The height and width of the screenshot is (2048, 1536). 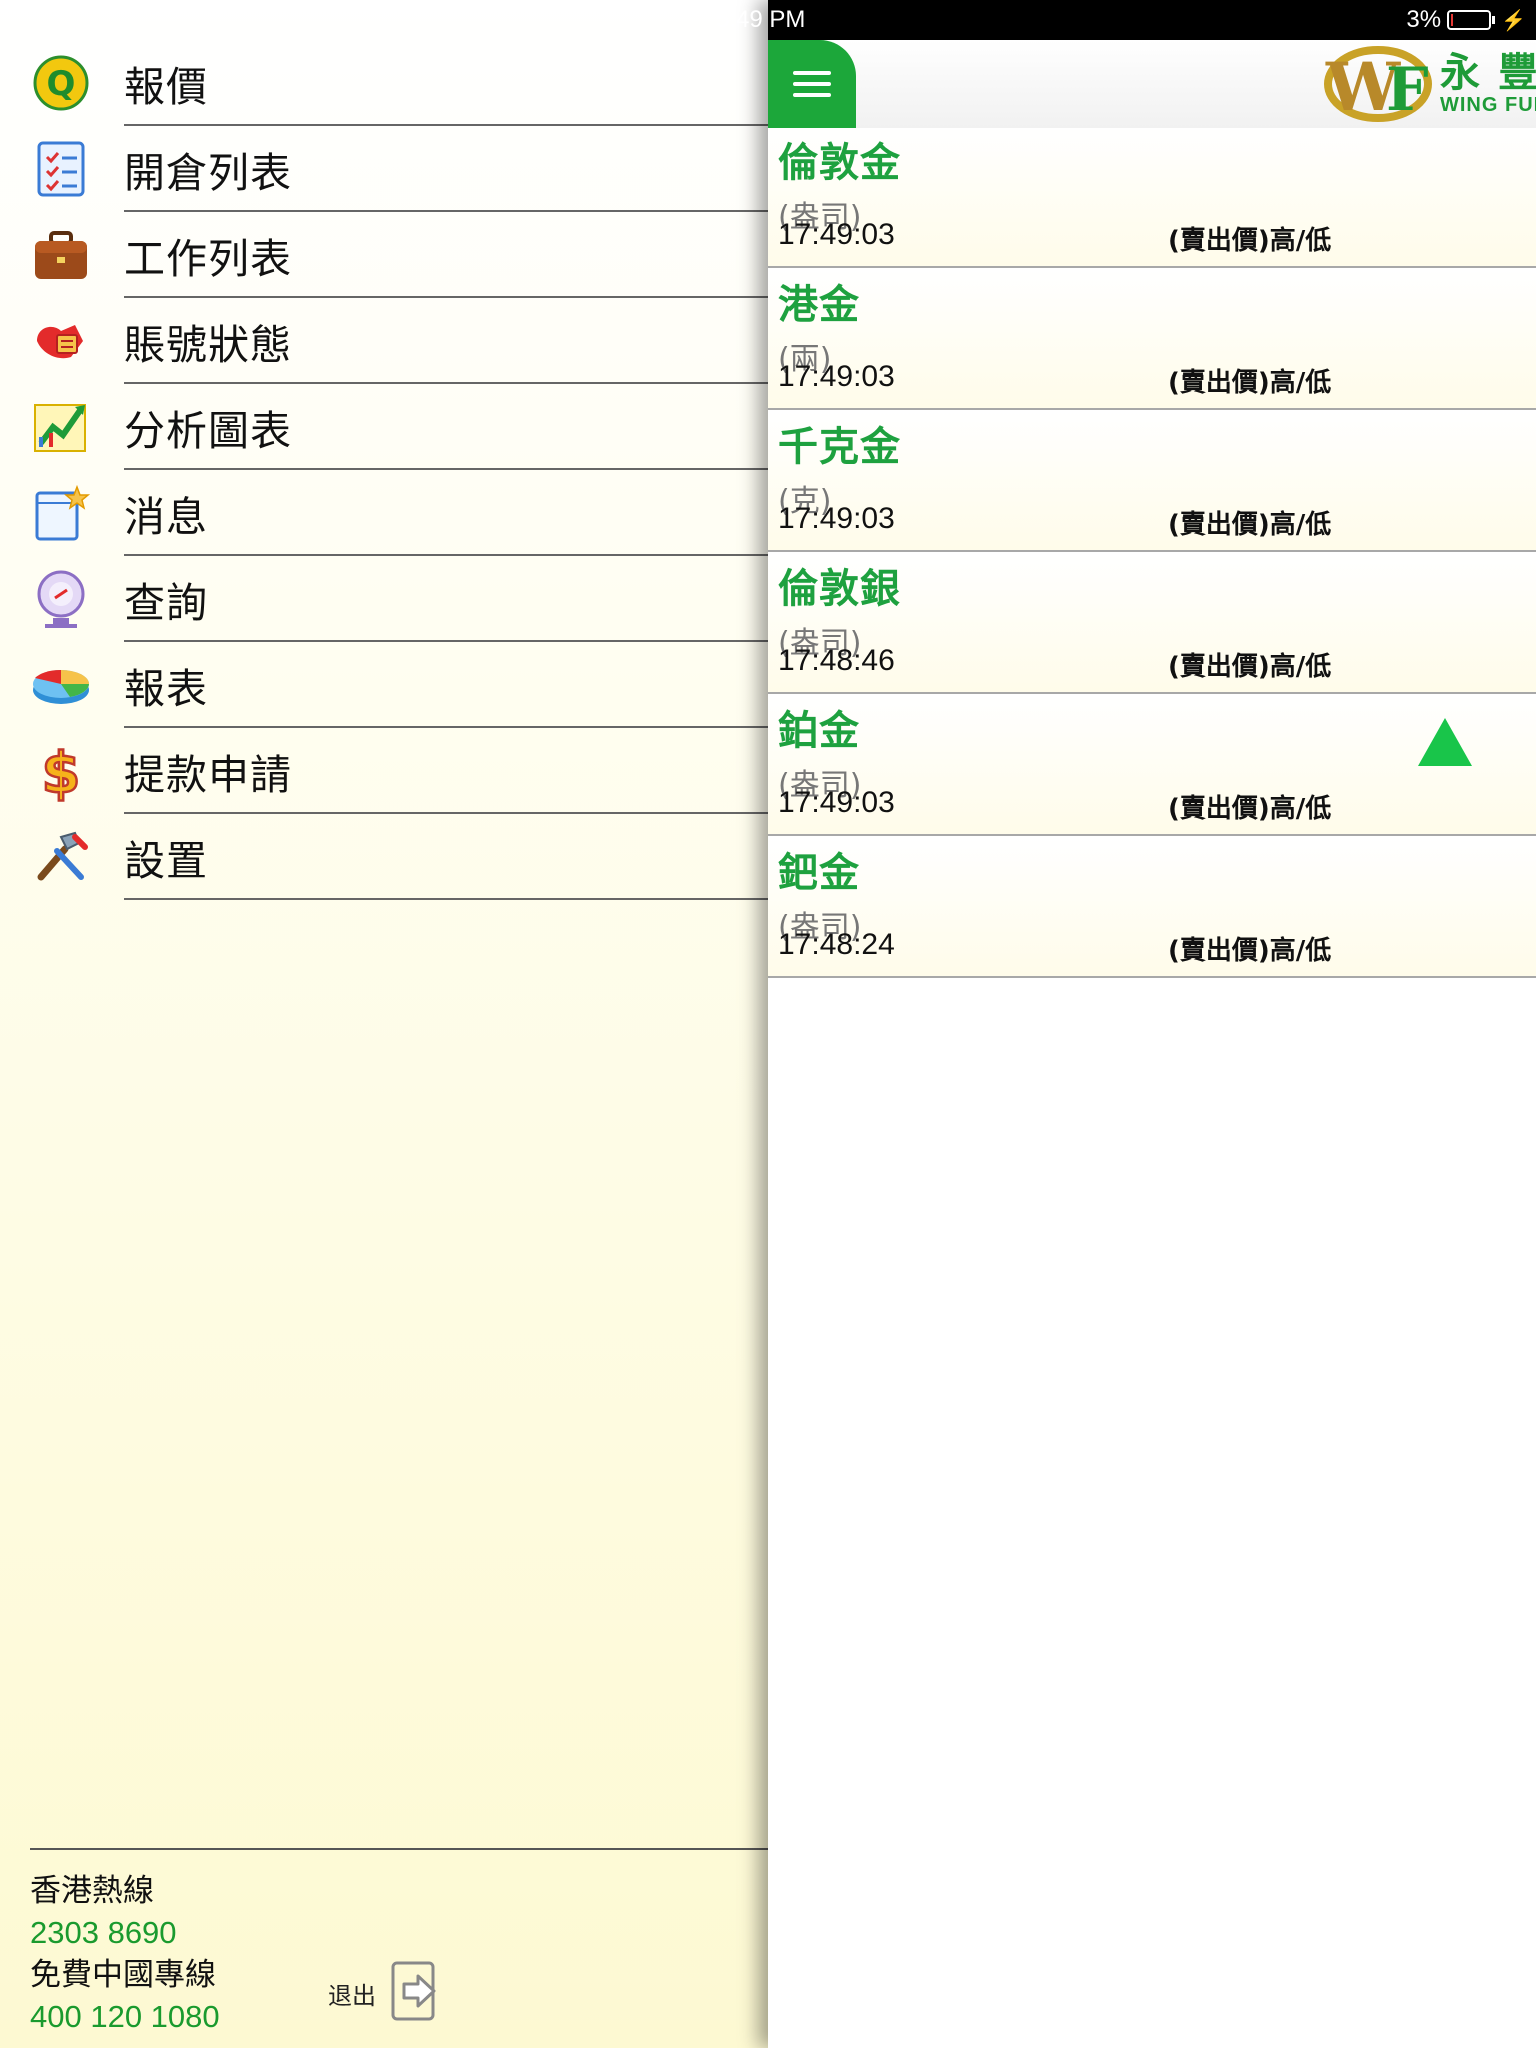 What do you see at coordinates (1152, 84) in the screenshot?
I see `app-header: W F 永豐 WING FUNG` at bounding box center [1152, 84].